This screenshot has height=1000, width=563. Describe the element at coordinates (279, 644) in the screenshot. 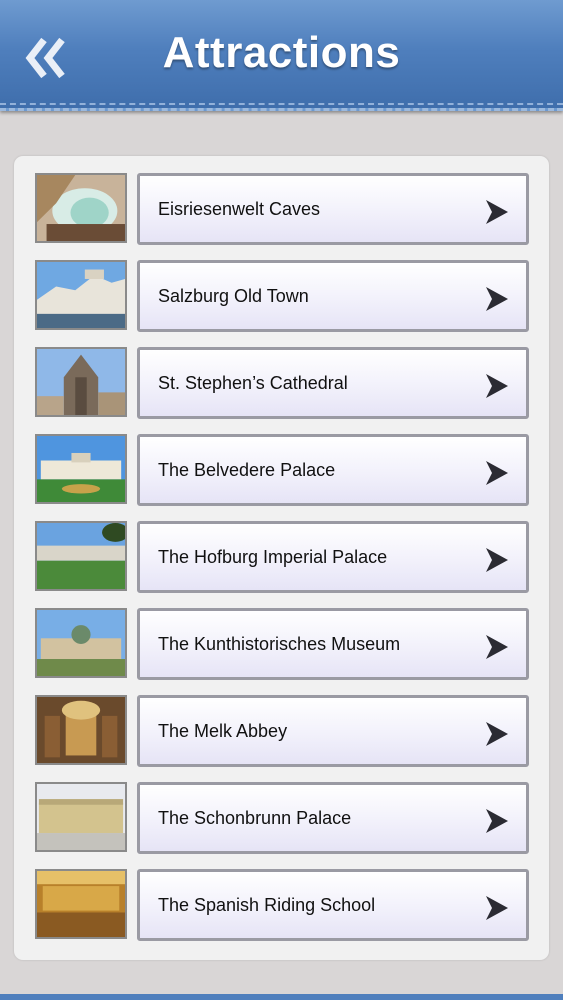

I see `attraction-label: The Kunthistorisches Museum` at that location.